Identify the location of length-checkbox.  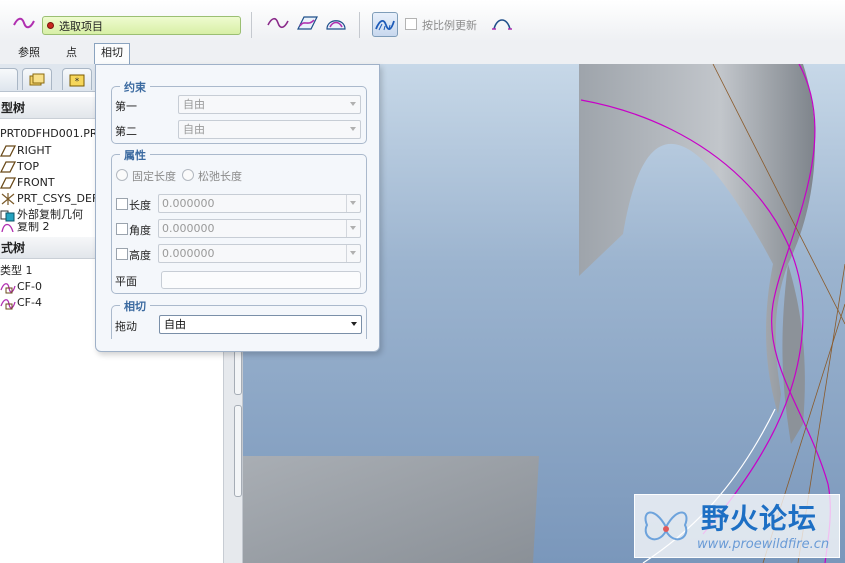
(122, 204).